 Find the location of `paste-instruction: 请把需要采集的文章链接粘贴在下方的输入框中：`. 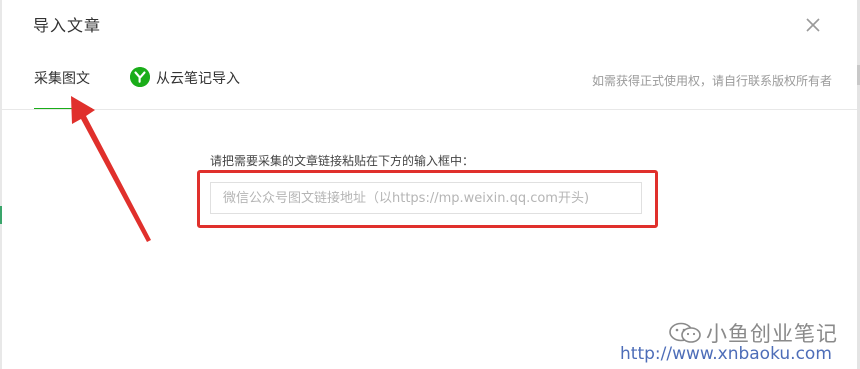

paste-instruction: 请把需要采集的文章链接粘贴在下方的输入框中： is located at coordinates (342, 161).